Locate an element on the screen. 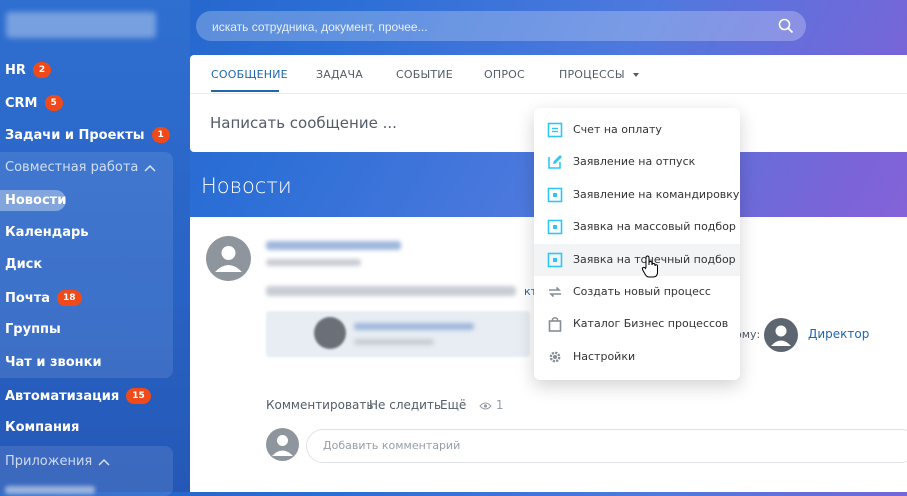  blurred-attachment-sub is located at coordinates (394, 342).